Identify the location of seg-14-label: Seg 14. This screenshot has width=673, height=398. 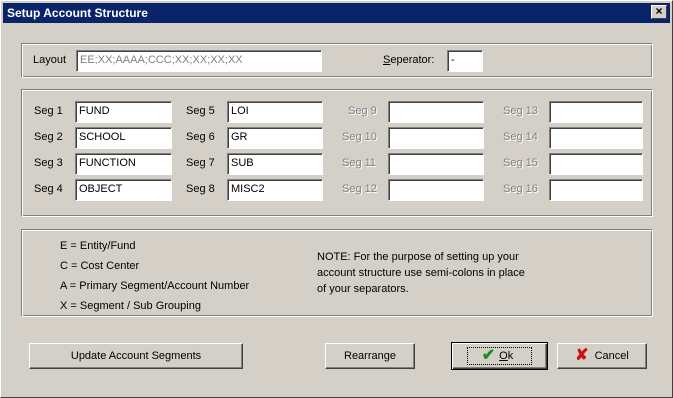
(520, 137).